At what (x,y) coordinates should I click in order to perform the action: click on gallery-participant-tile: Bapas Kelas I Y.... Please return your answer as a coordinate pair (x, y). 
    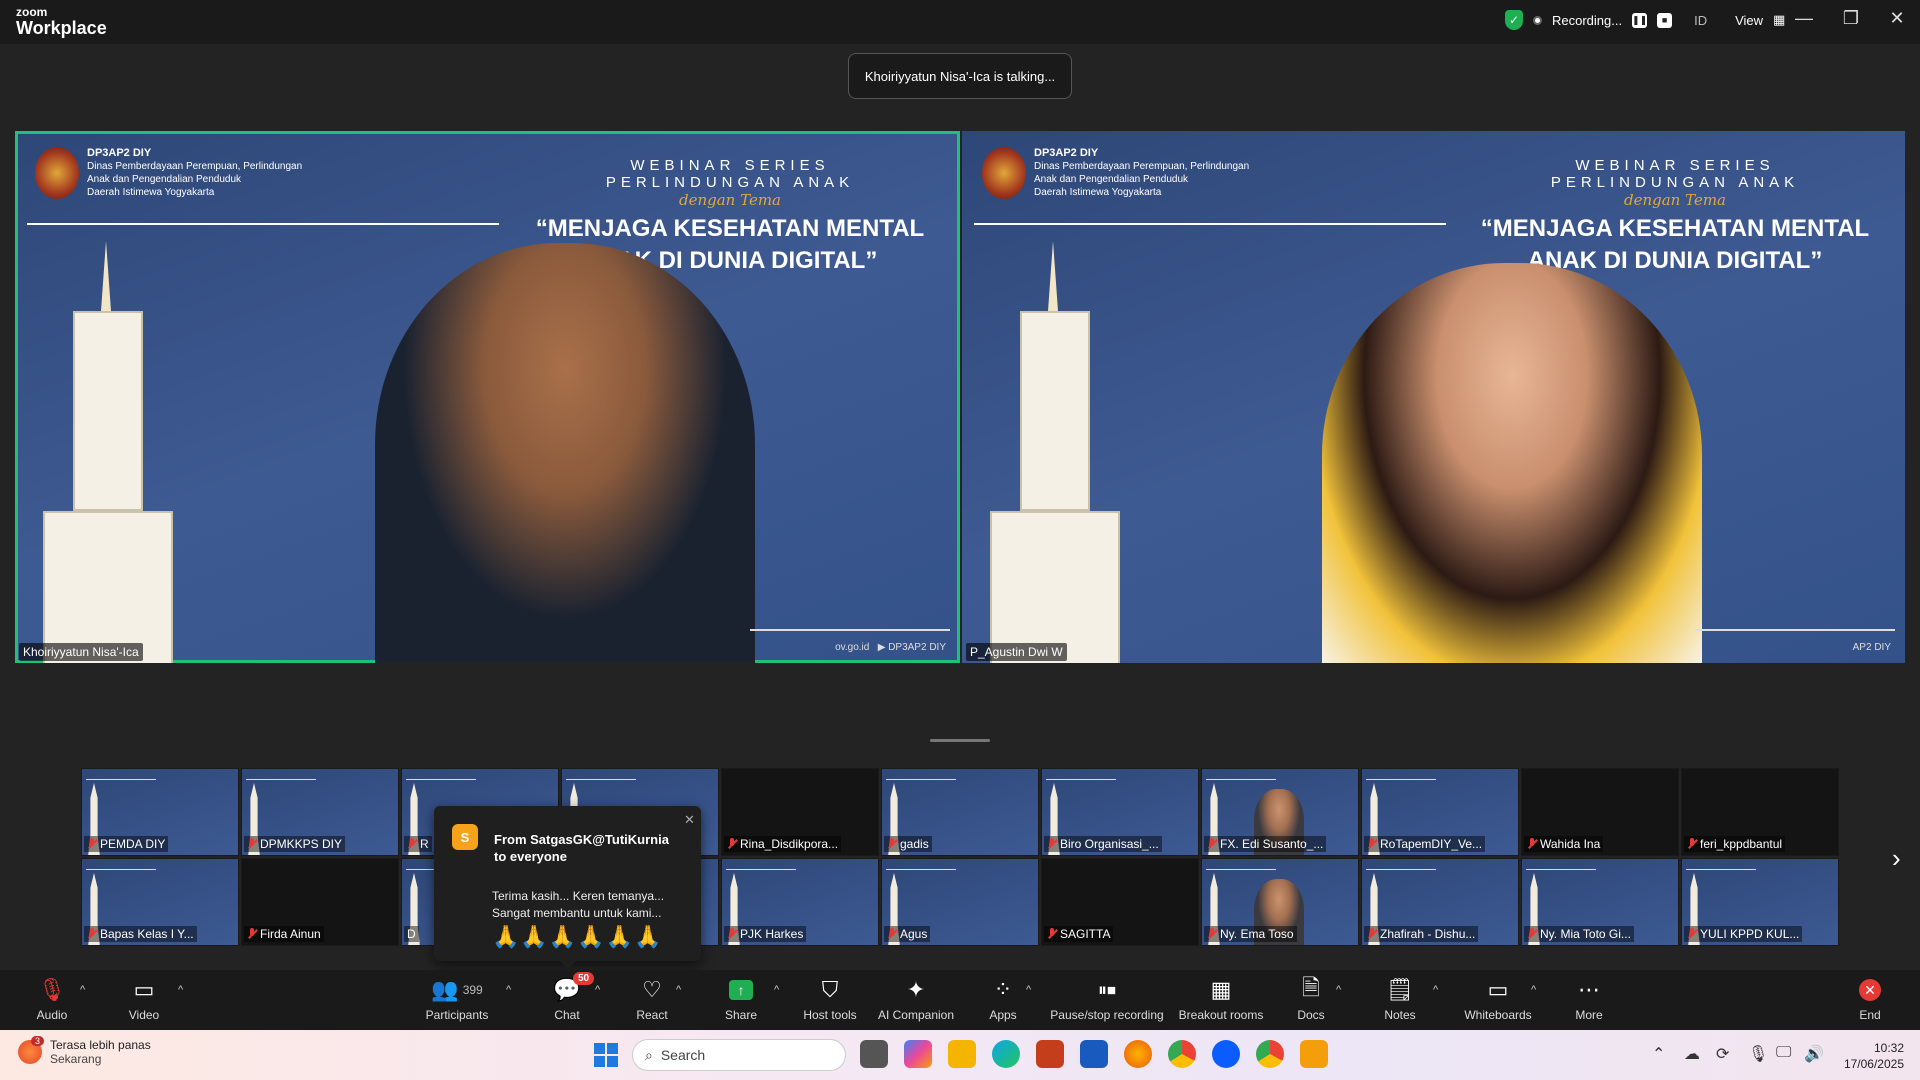
    Looking at the image, I should click on (160, 902).